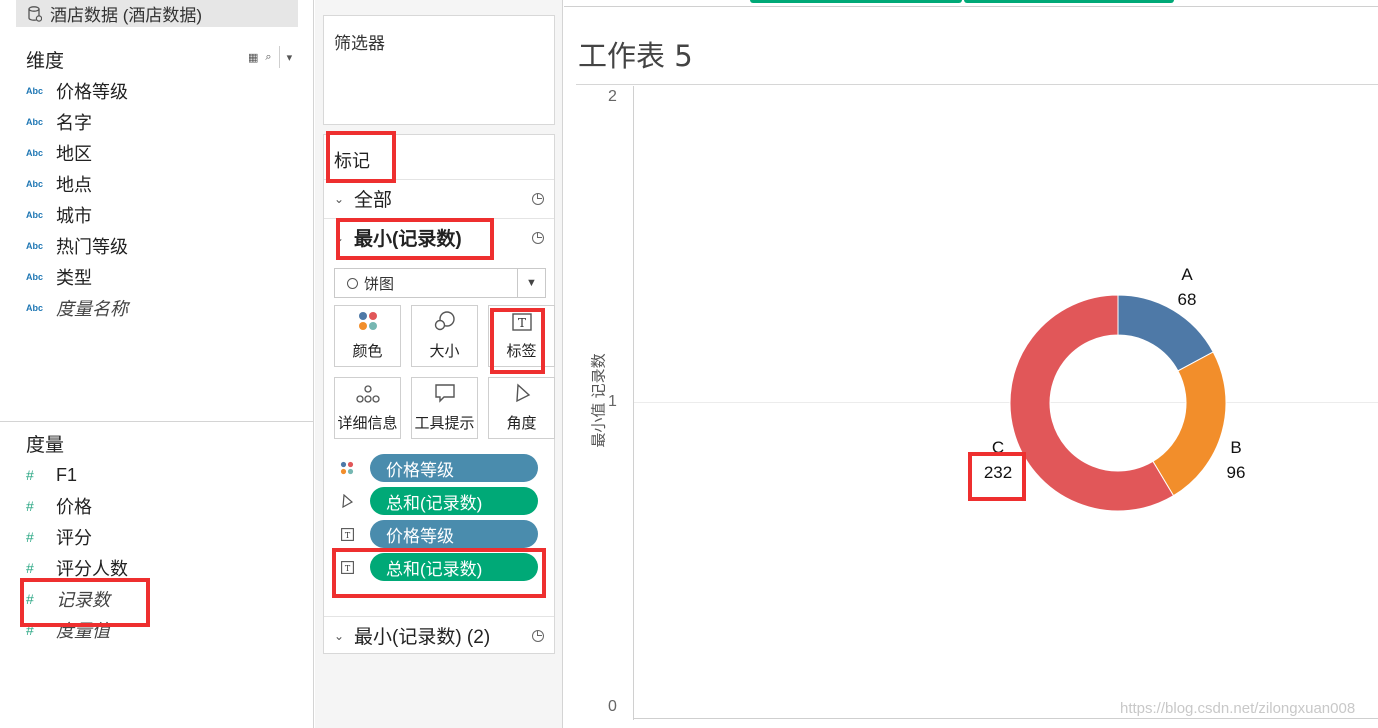 This screenshot has height=728, width=1378. I want to click on text-label-icon: T, so click(347, 534).